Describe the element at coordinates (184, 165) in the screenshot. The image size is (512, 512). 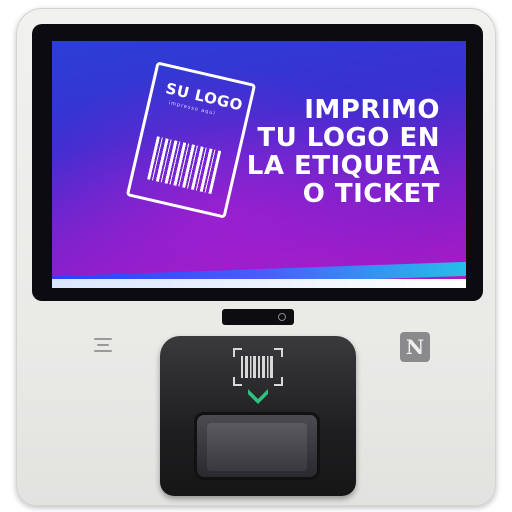
I see `barcode-icon` at that location.